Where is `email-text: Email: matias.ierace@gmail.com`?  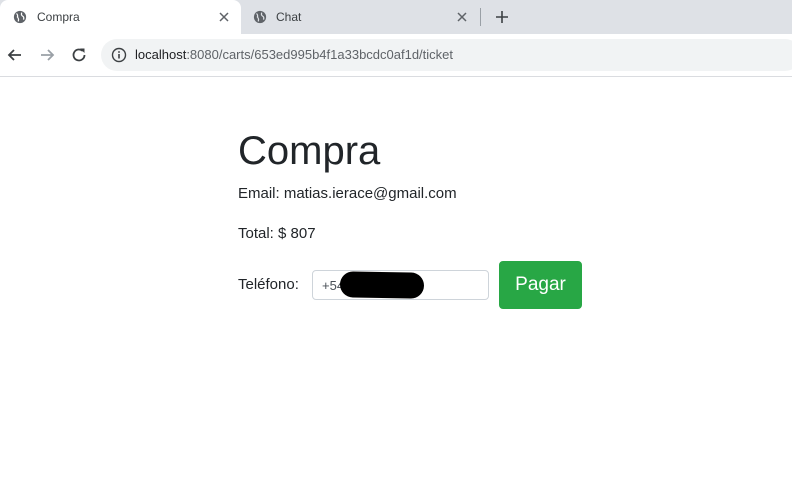 email-text: Email: matias.ierace@gmail.com is located at coordinates (347, 193).